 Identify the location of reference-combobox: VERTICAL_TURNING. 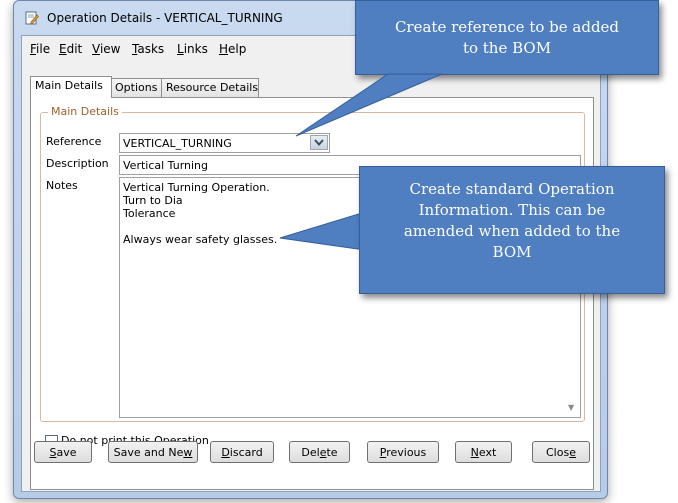
(224, 143).